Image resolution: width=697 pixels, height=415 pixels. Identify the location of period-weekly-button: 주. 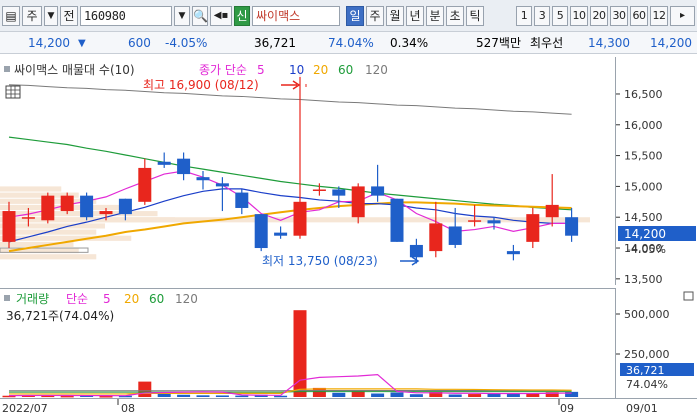
(375, 16).